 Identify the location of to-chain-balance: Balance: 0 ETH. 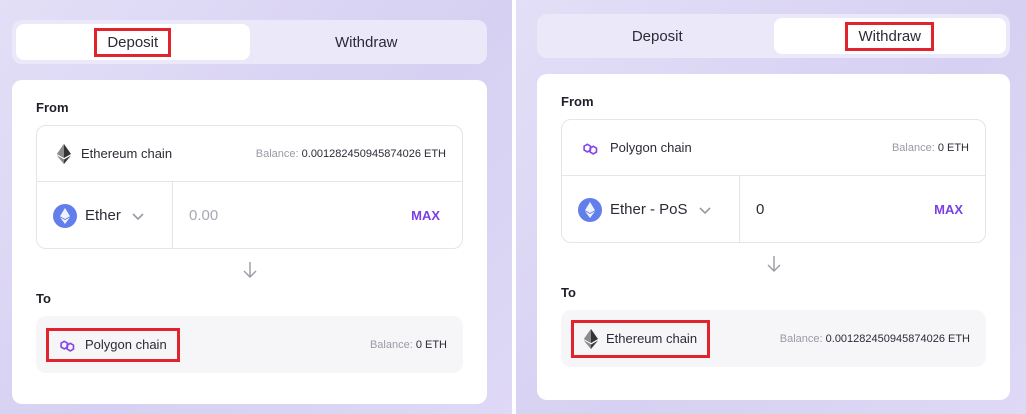
(408, 345).